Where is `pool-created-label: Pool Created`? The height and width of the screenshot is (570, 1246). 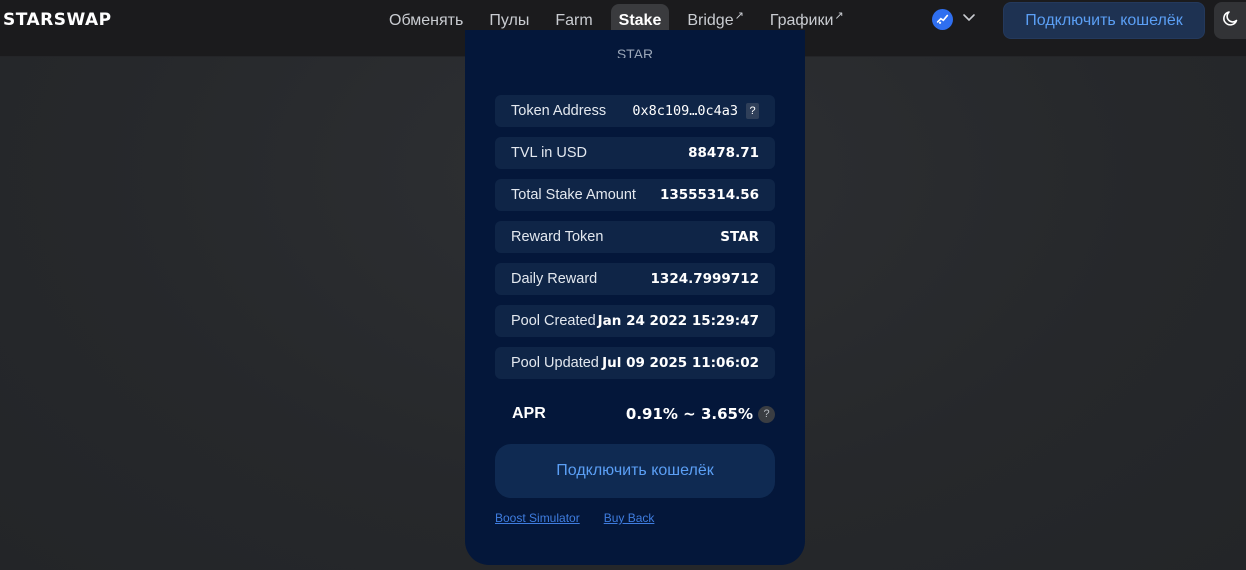
pool-created-label: Pool Created is located at coordinates (553, 321).